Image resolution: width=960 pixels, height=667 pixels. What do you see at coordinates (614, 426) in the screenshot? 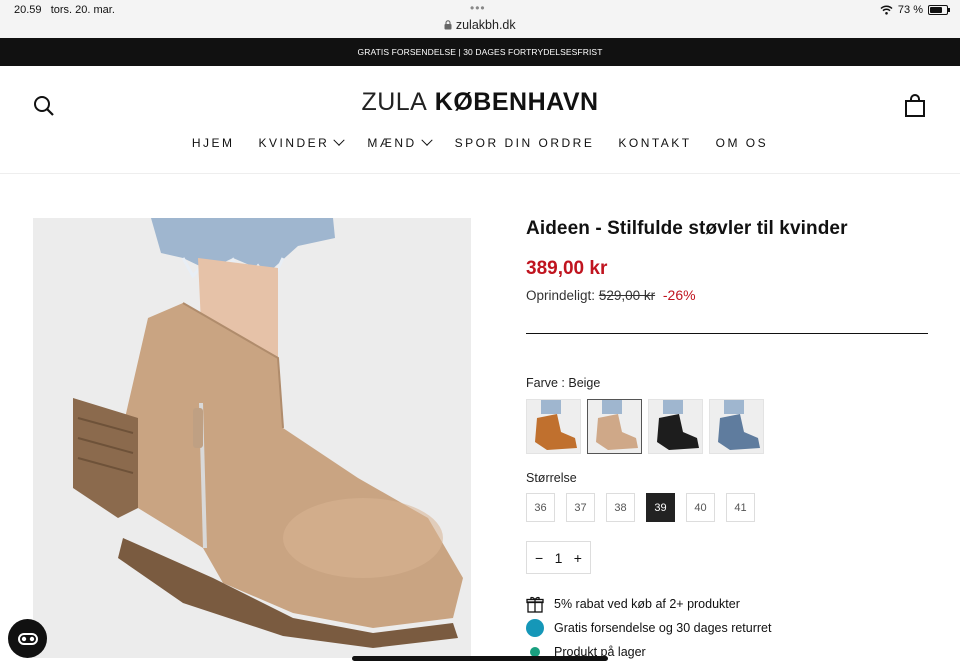
I see `swatch-beige` at bounding box center [614, 426].